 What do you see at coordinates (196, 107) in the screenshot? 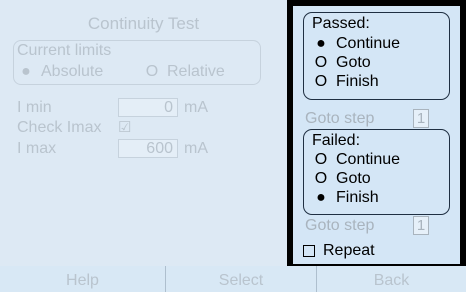
I see `i-min-unit: mA` at bounding box center [196, 107].